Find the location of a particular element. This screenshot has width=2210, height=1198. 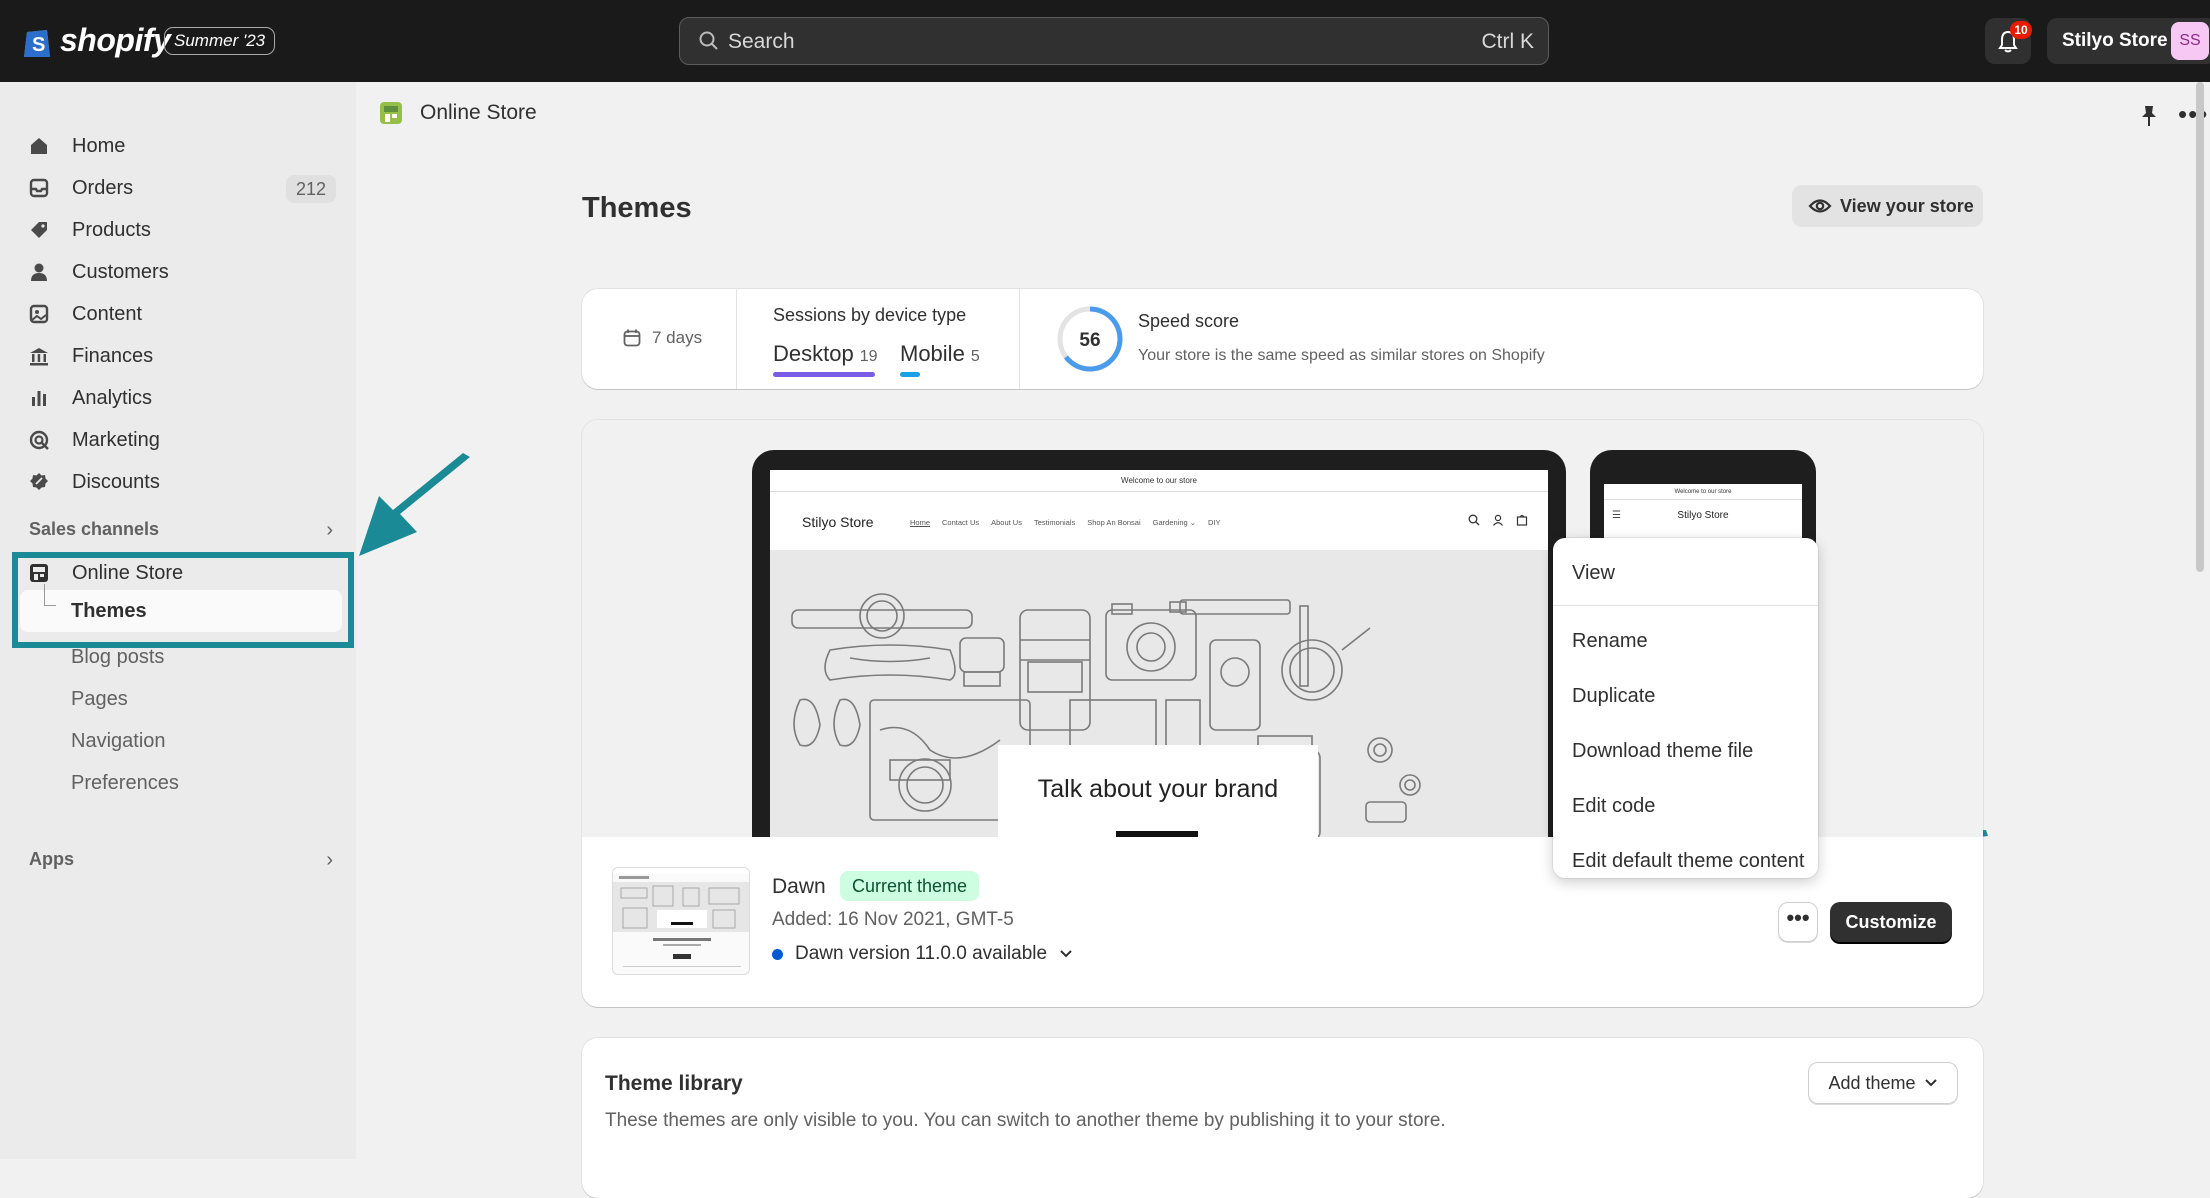

theme-actions-button: ••• is located at coordinates (1798, 922).